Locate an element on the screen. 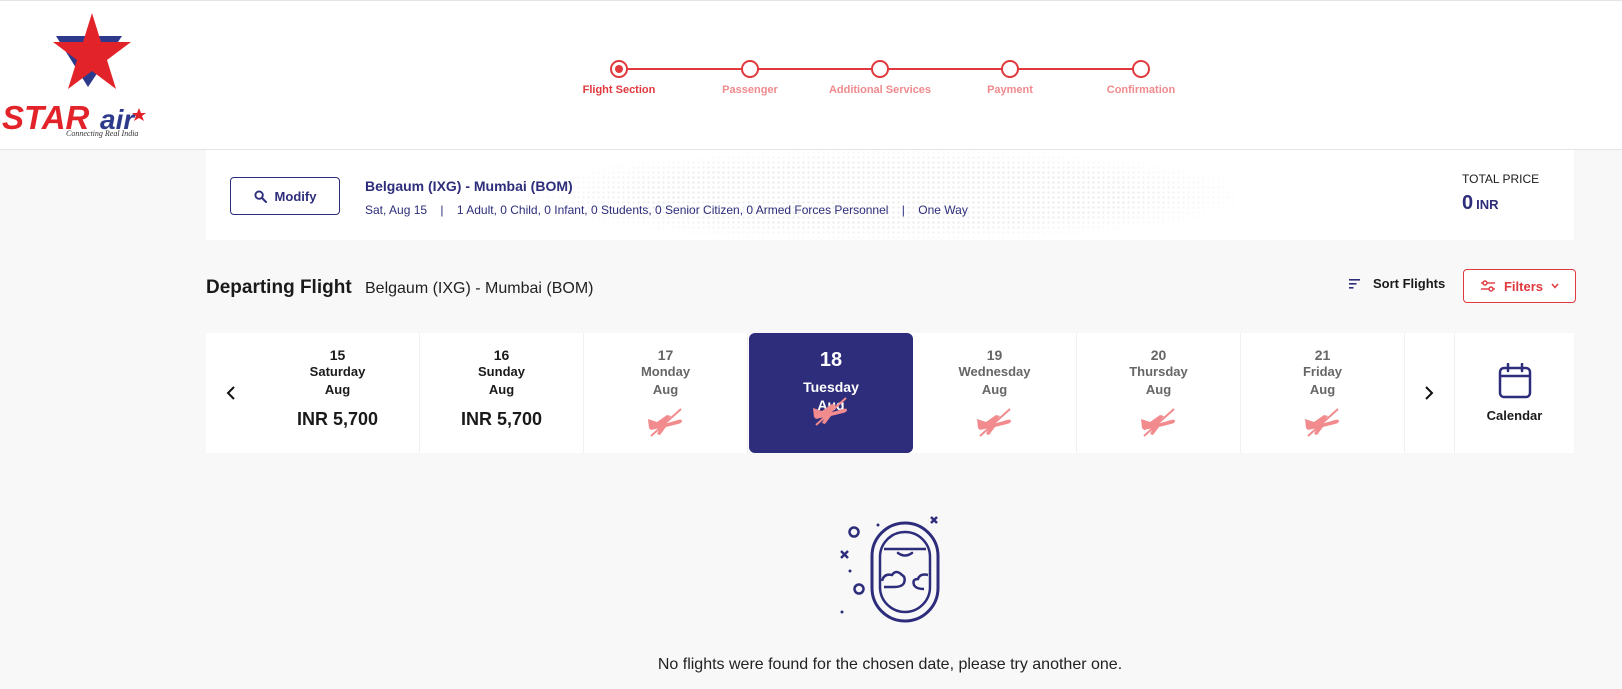 The image size is (1622, 689). step-confirmation: Confirmation is located at coordinates (1141, 76).